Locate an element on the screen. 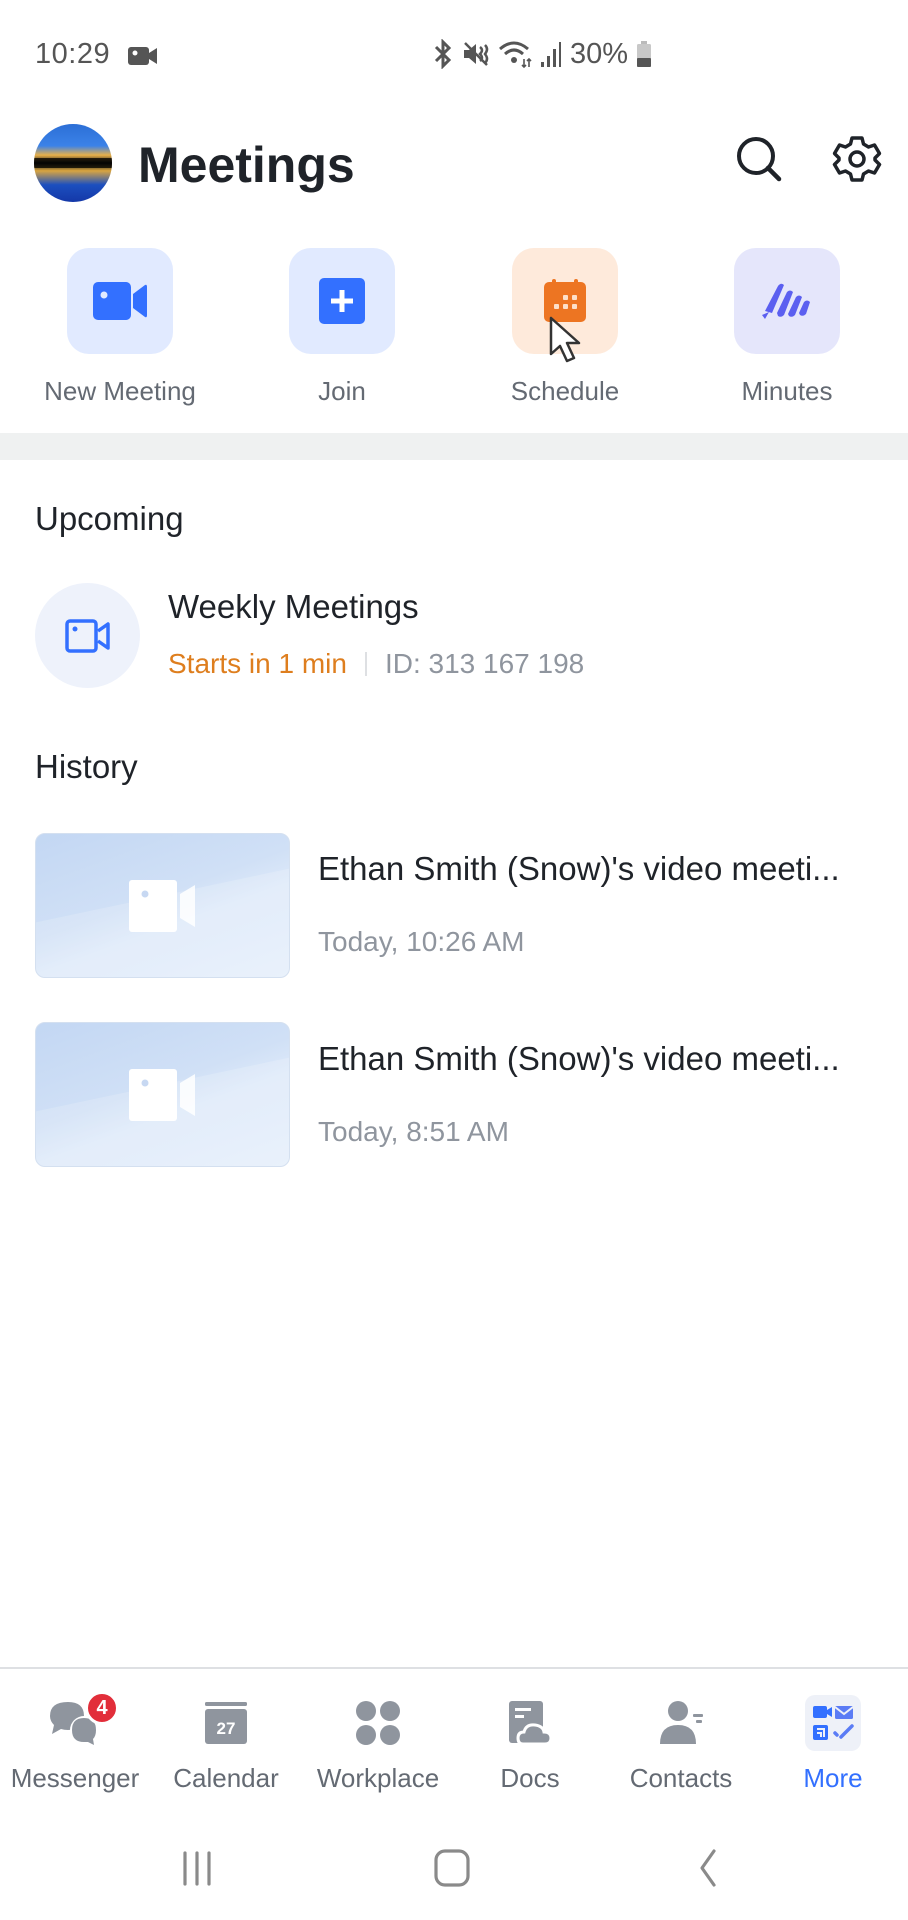  history-heading: History is located at coordinates (86, 766).